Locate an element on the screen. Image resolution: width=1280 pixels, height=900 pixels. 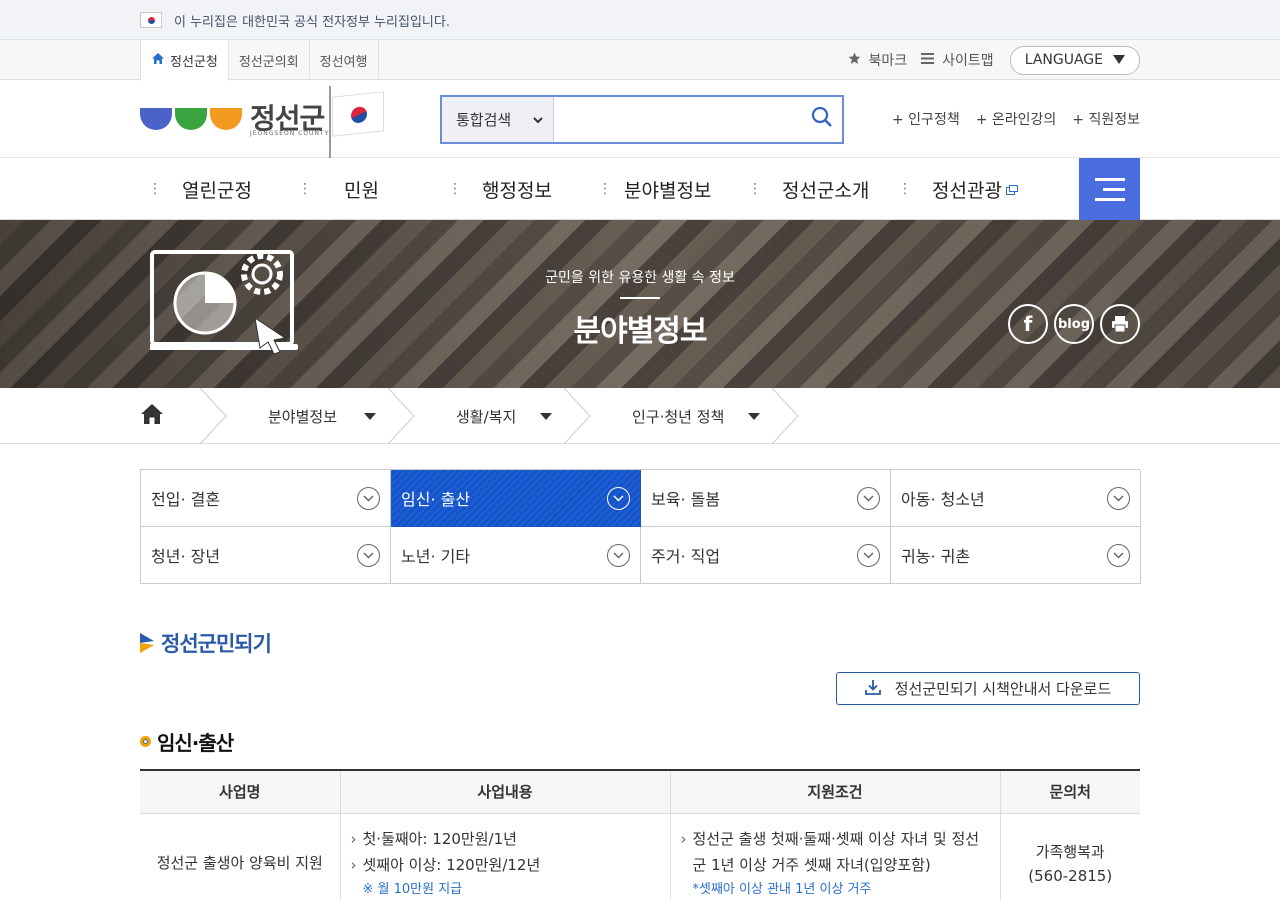
section-title-text: 정선군민되기 is located at coordinates (216, 644).